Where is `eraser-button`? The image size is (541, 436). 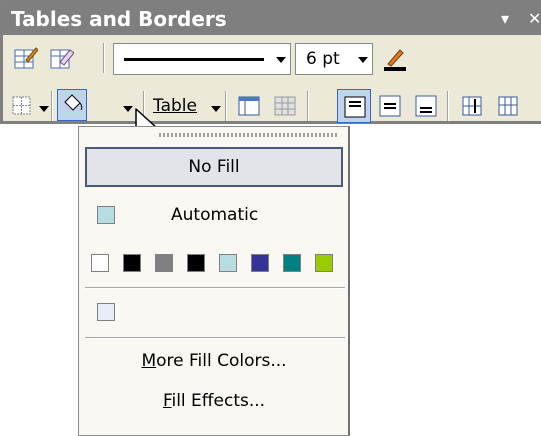
eraser-button is located at coordinates (62, 58).